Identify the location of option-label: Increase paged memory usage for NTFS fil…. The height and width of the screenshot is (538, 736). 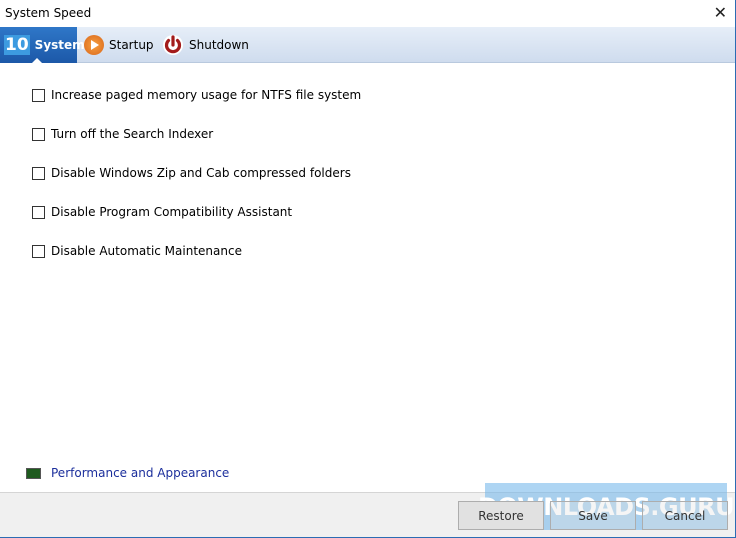
(206, 95).